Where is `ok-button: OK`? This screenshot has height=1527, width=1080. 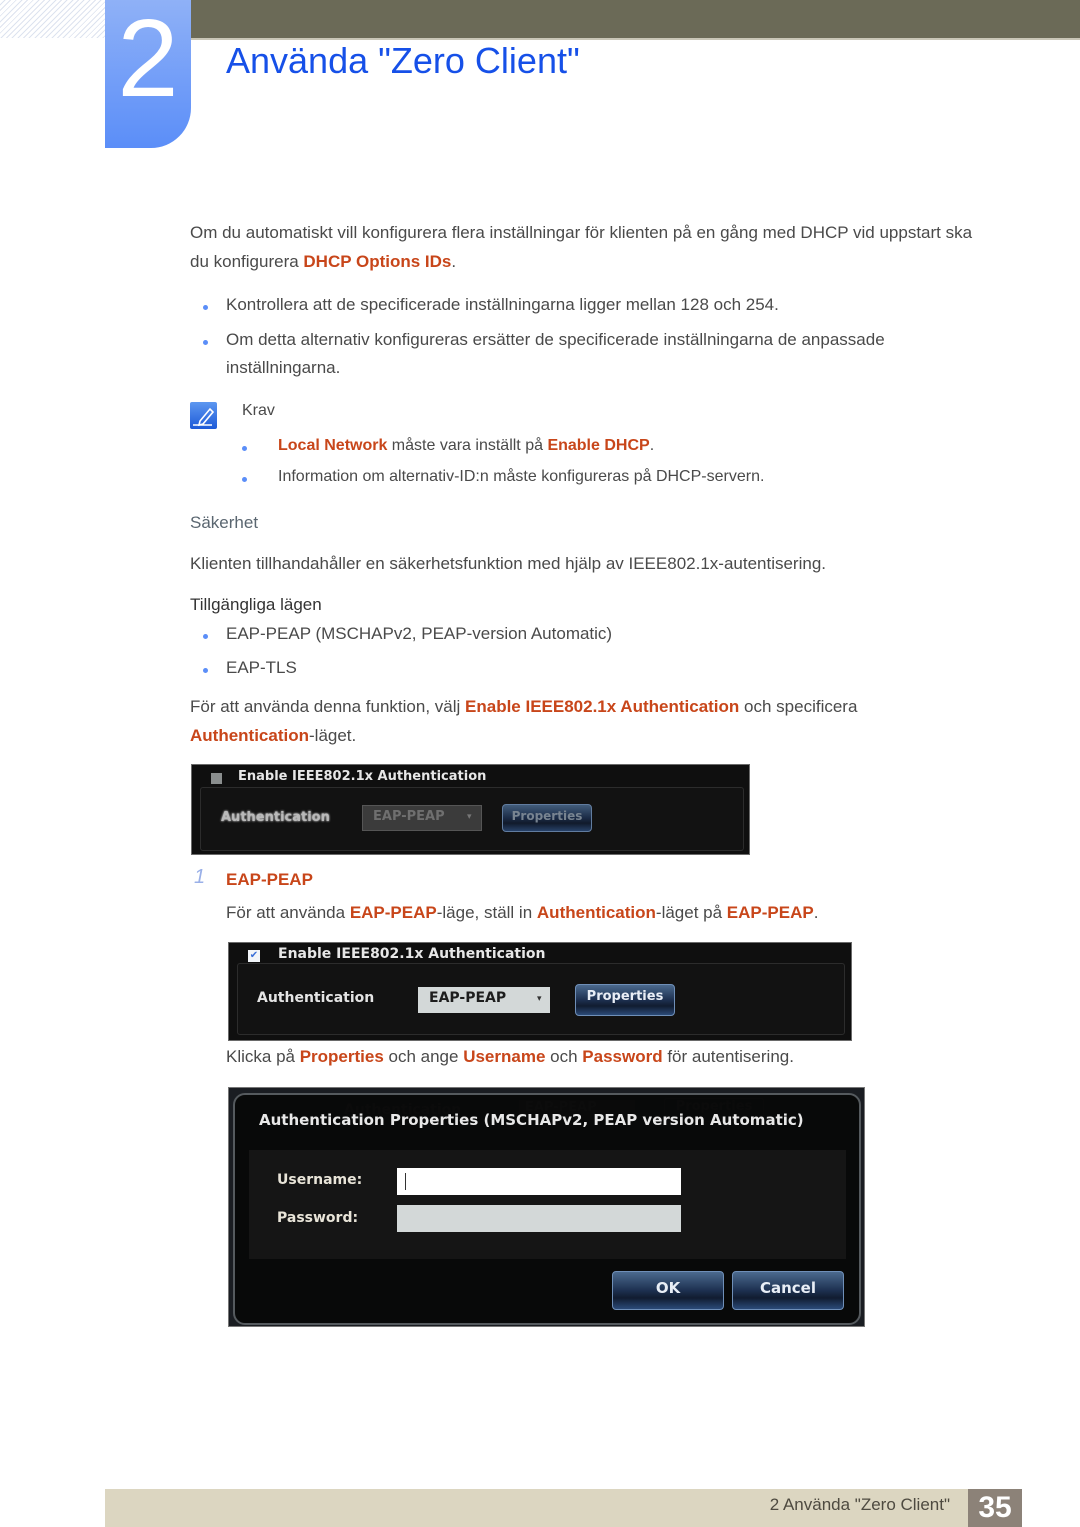
ok-button: OK is located at coordinates (668, 1290).